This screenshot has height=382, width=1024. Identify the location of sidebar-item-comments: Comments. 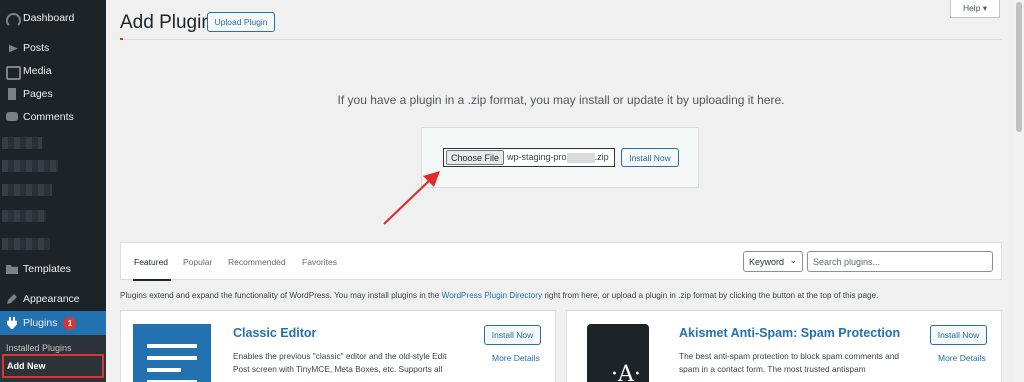
(53, 117).